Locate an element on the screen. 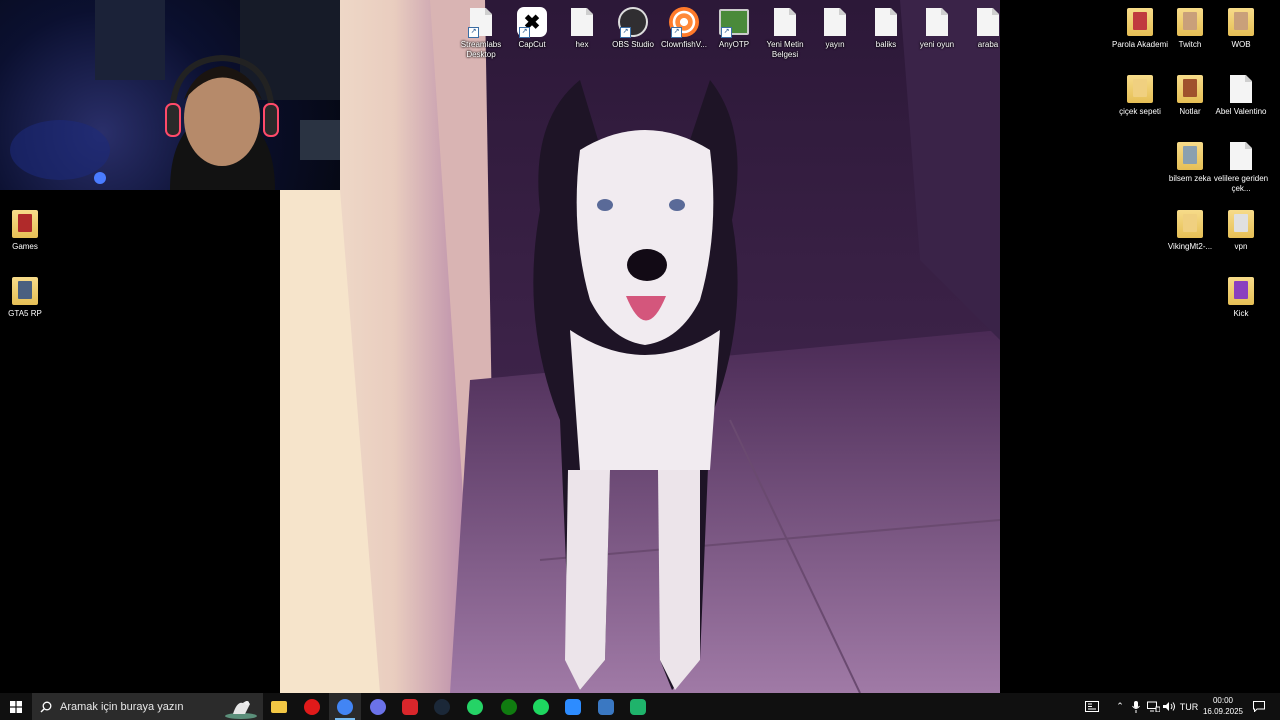 The image size is (1280, 720). spotify-icon is located at coordinates (541, 706).